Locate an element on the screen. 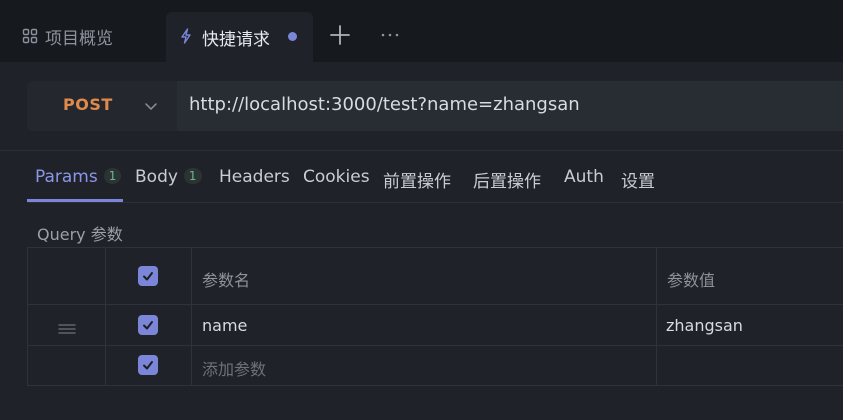 The width and height of the screenshot is (843, 420). body-count-badge: 1 is located at coordinates (192, 176).